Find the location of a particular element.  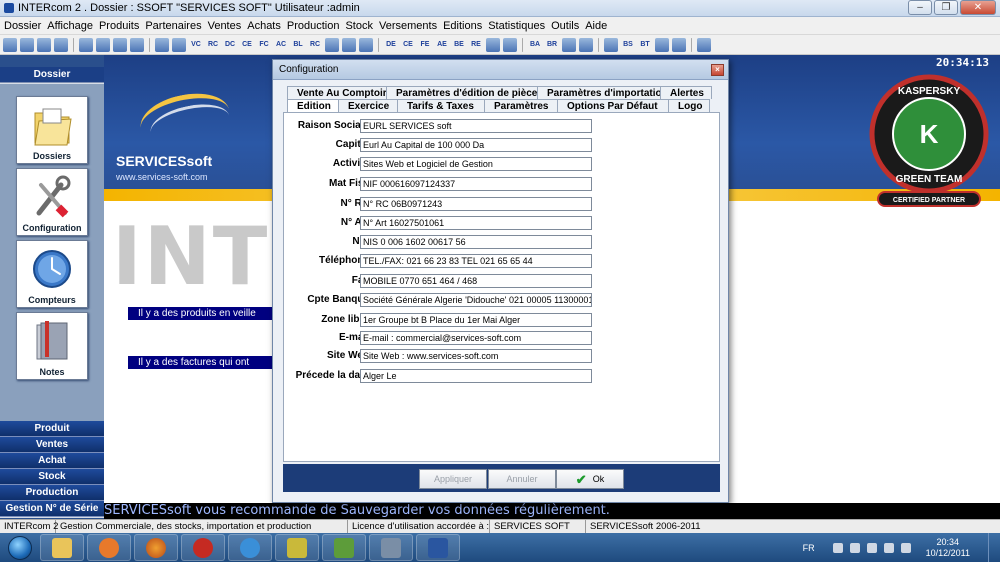

art-input: N° Art 16027501061 is located at coordinates (476, 223).